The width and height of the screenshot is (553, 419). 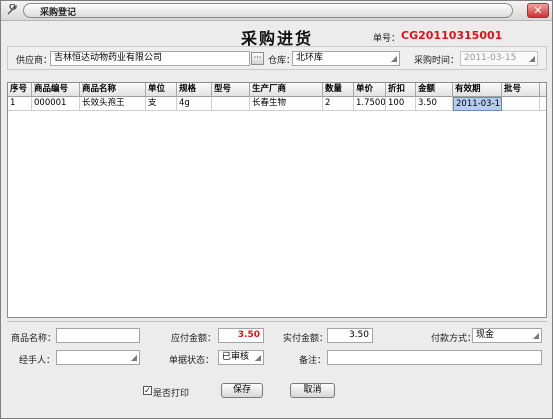 What do you see at coordinates (434, 90) in the screenshot?
I see `column-header: 金额` at bounding box center [434, 90].